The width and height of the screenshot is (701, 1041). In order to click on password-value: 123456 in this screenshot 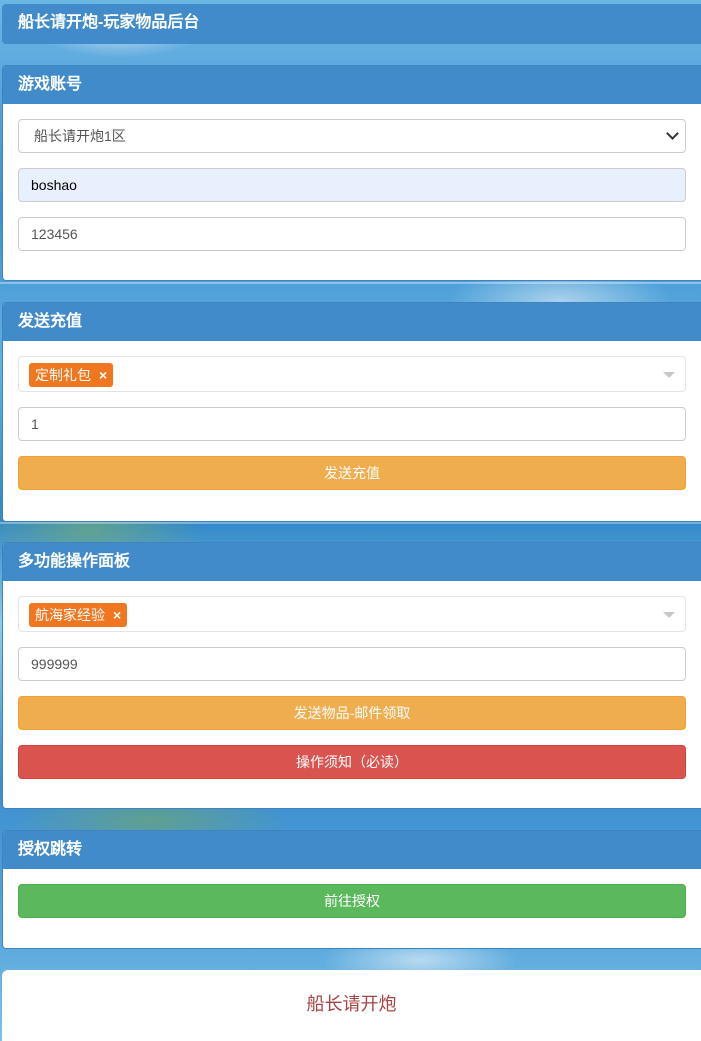, I will do `click(54, 234)`.